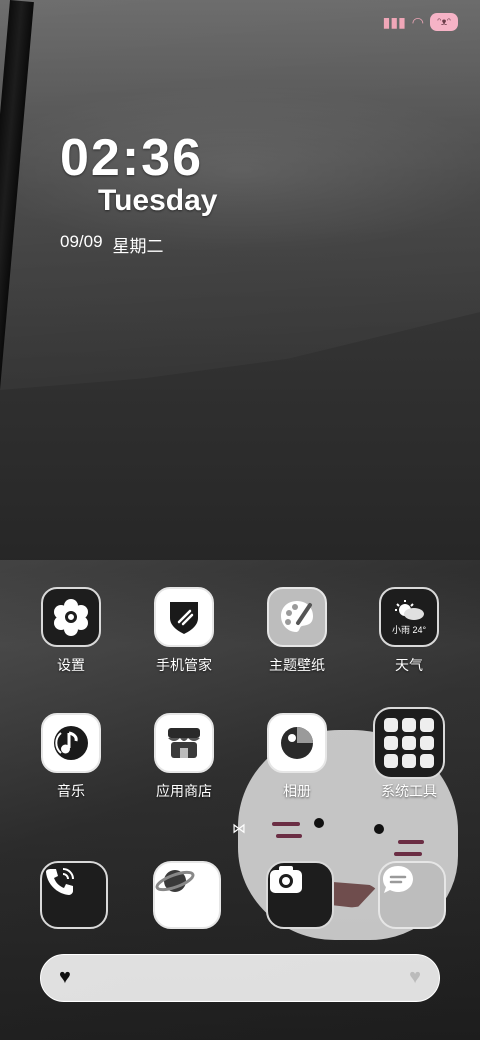 Image resolution: width=480 pixels, height=1040 pixels. I want to click on music-note-icon, so click(71, 743).